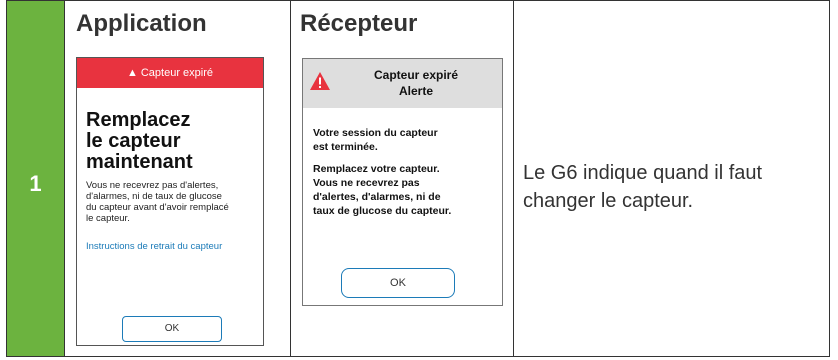  I want to click on app-ok-button: OK, so click(172, 329).